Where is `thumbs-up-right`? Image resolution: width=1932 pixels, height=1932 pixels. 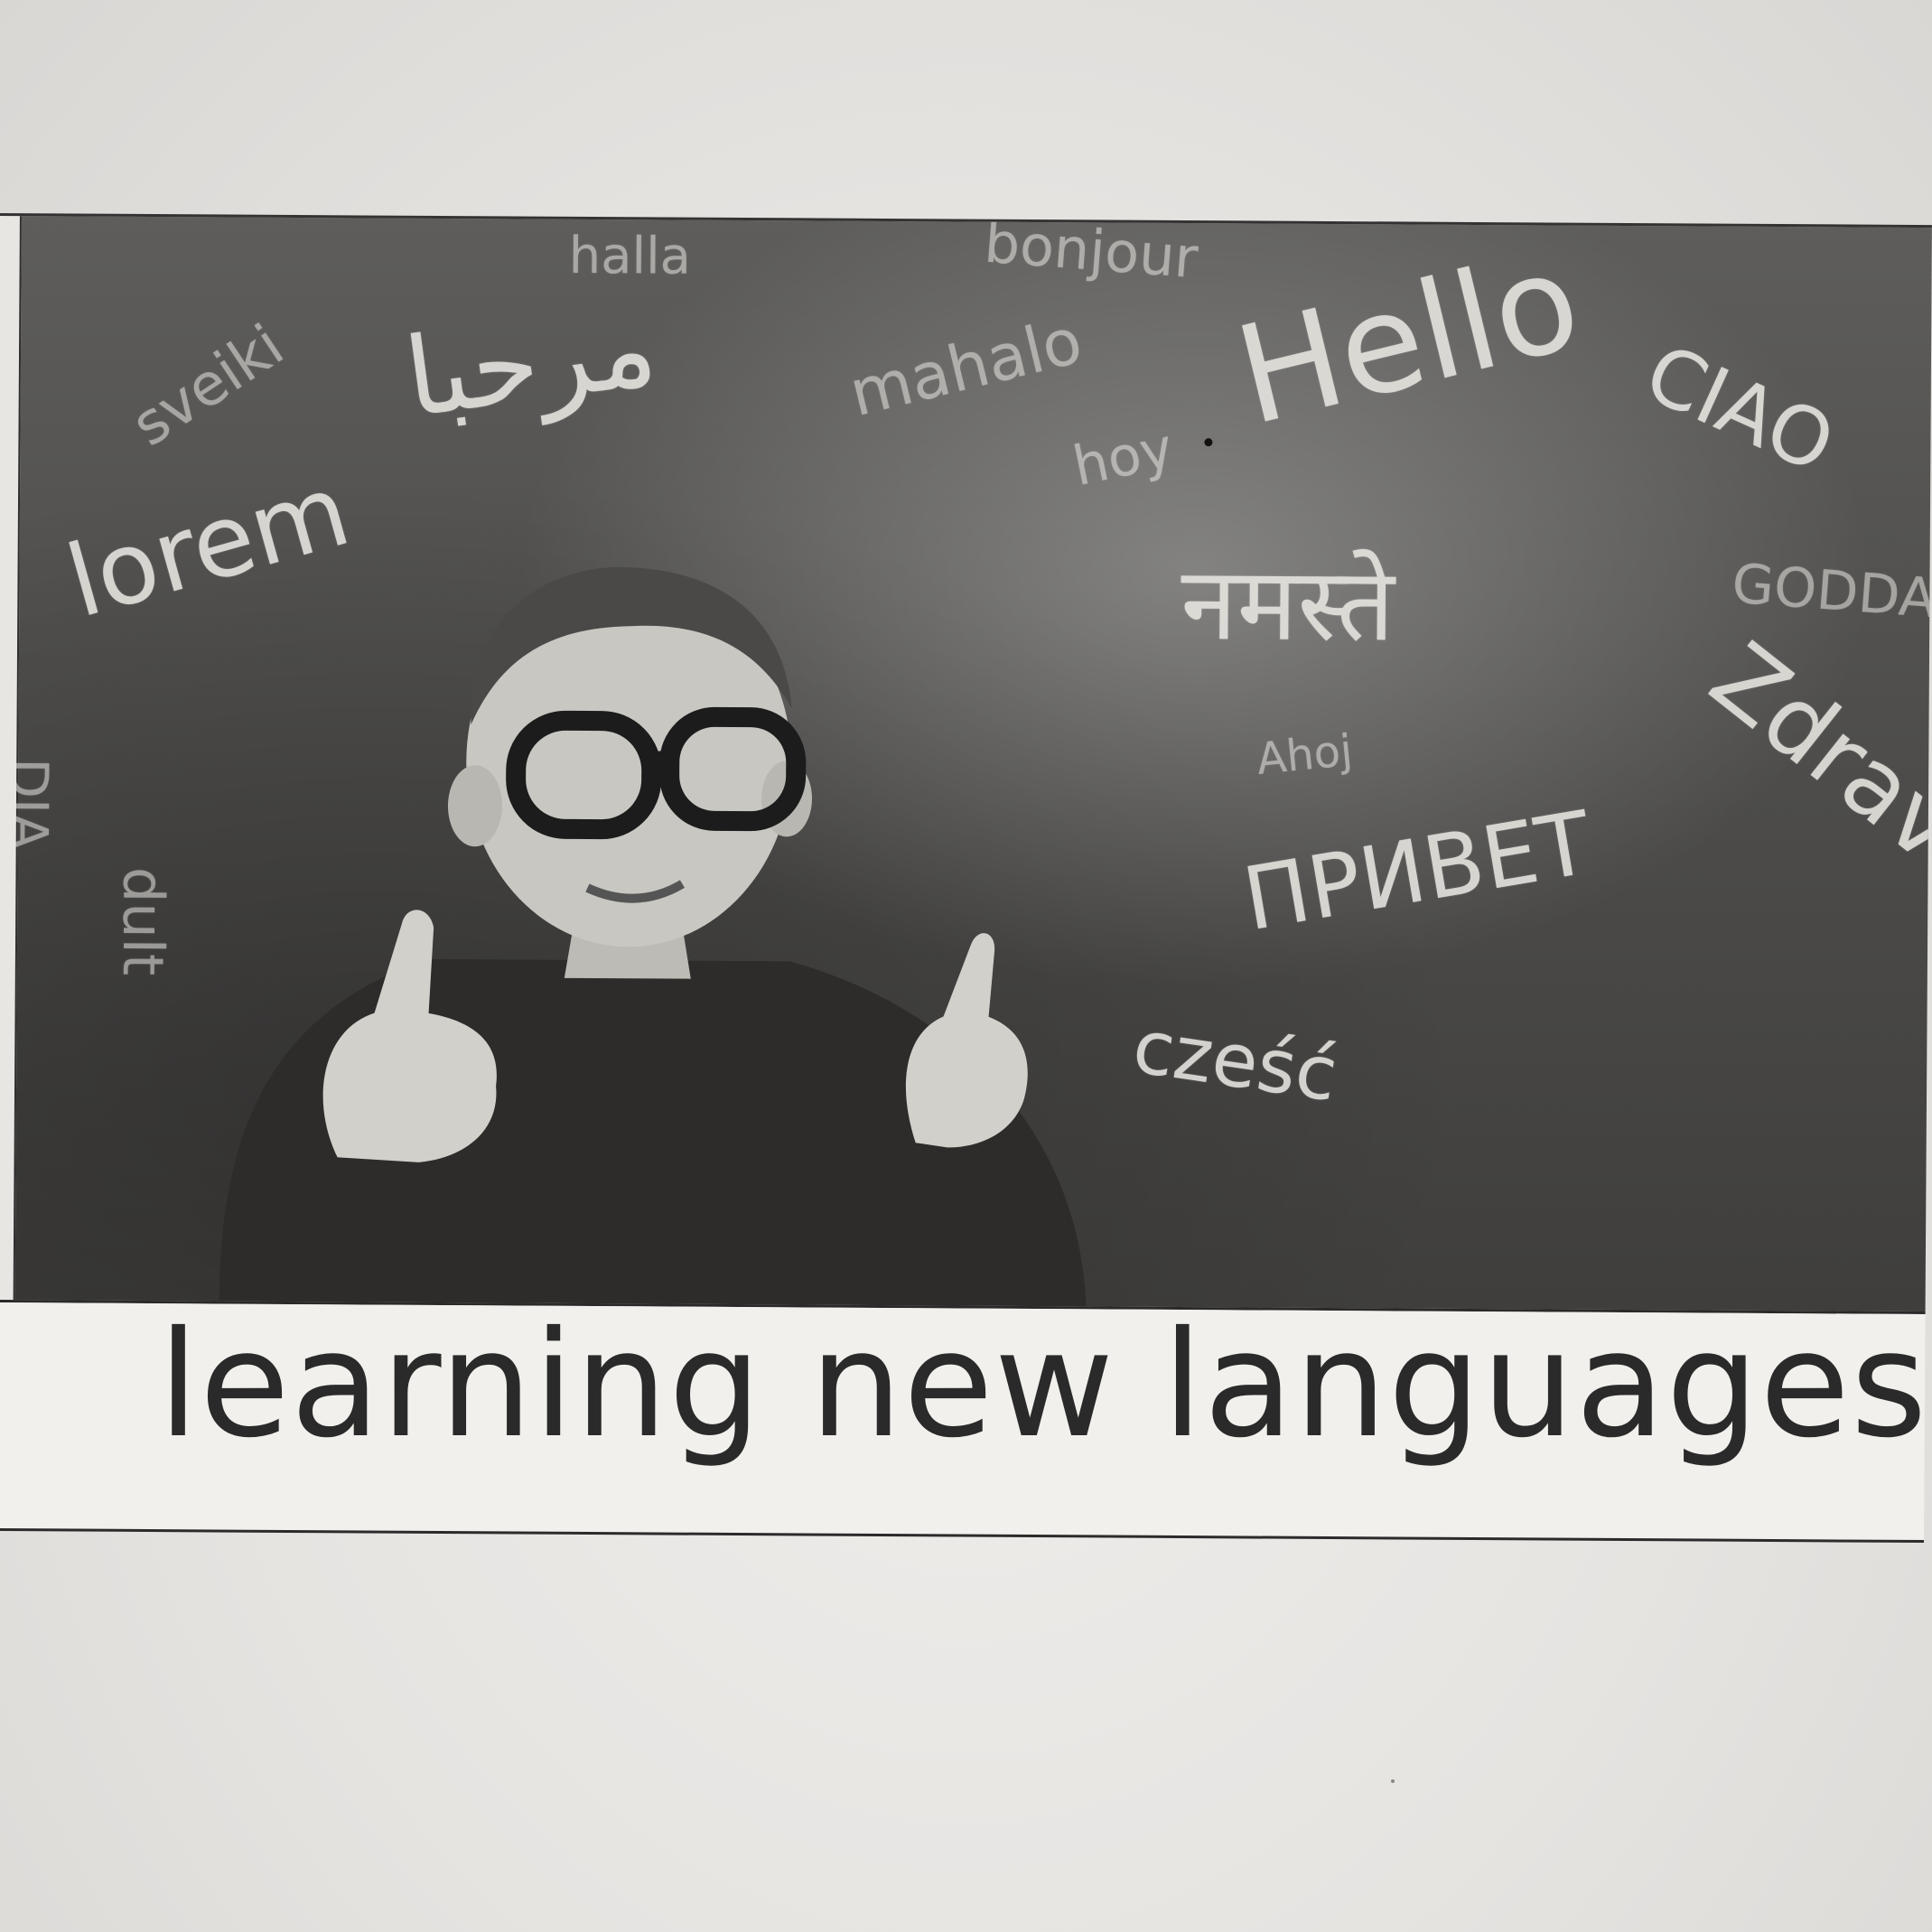
thumbs-up-right is located at coordinates (967, 1040).